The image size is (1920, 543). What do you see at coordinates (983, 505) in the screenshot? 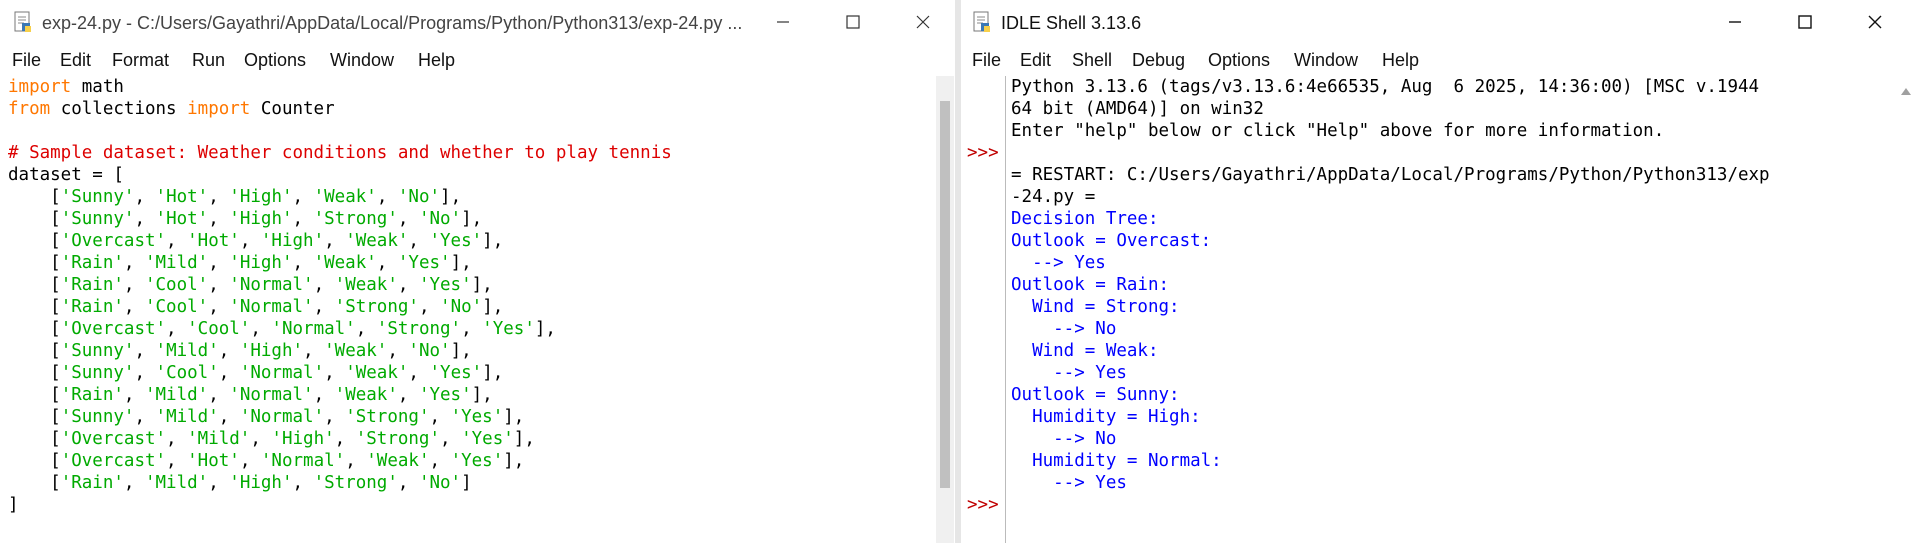
I see `shell-prompt: >>>` at bounding box center [983, 505].